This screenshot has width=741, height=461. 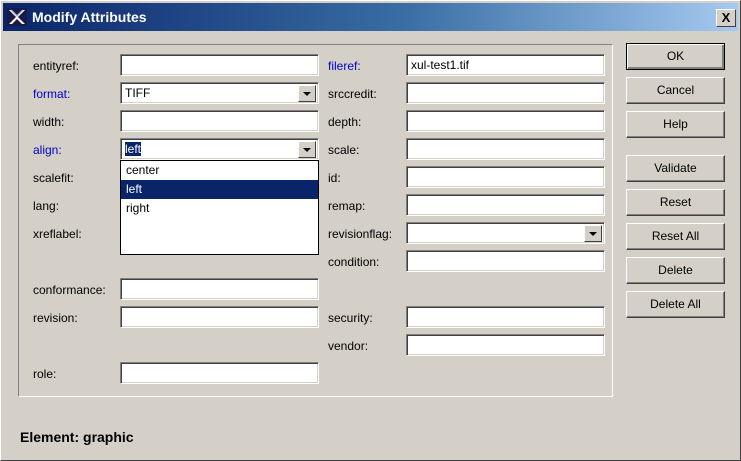 What do you see at coordinates (219, 65) in the screenshot?
I see `entityref-input` at bounding box center [219, 65].